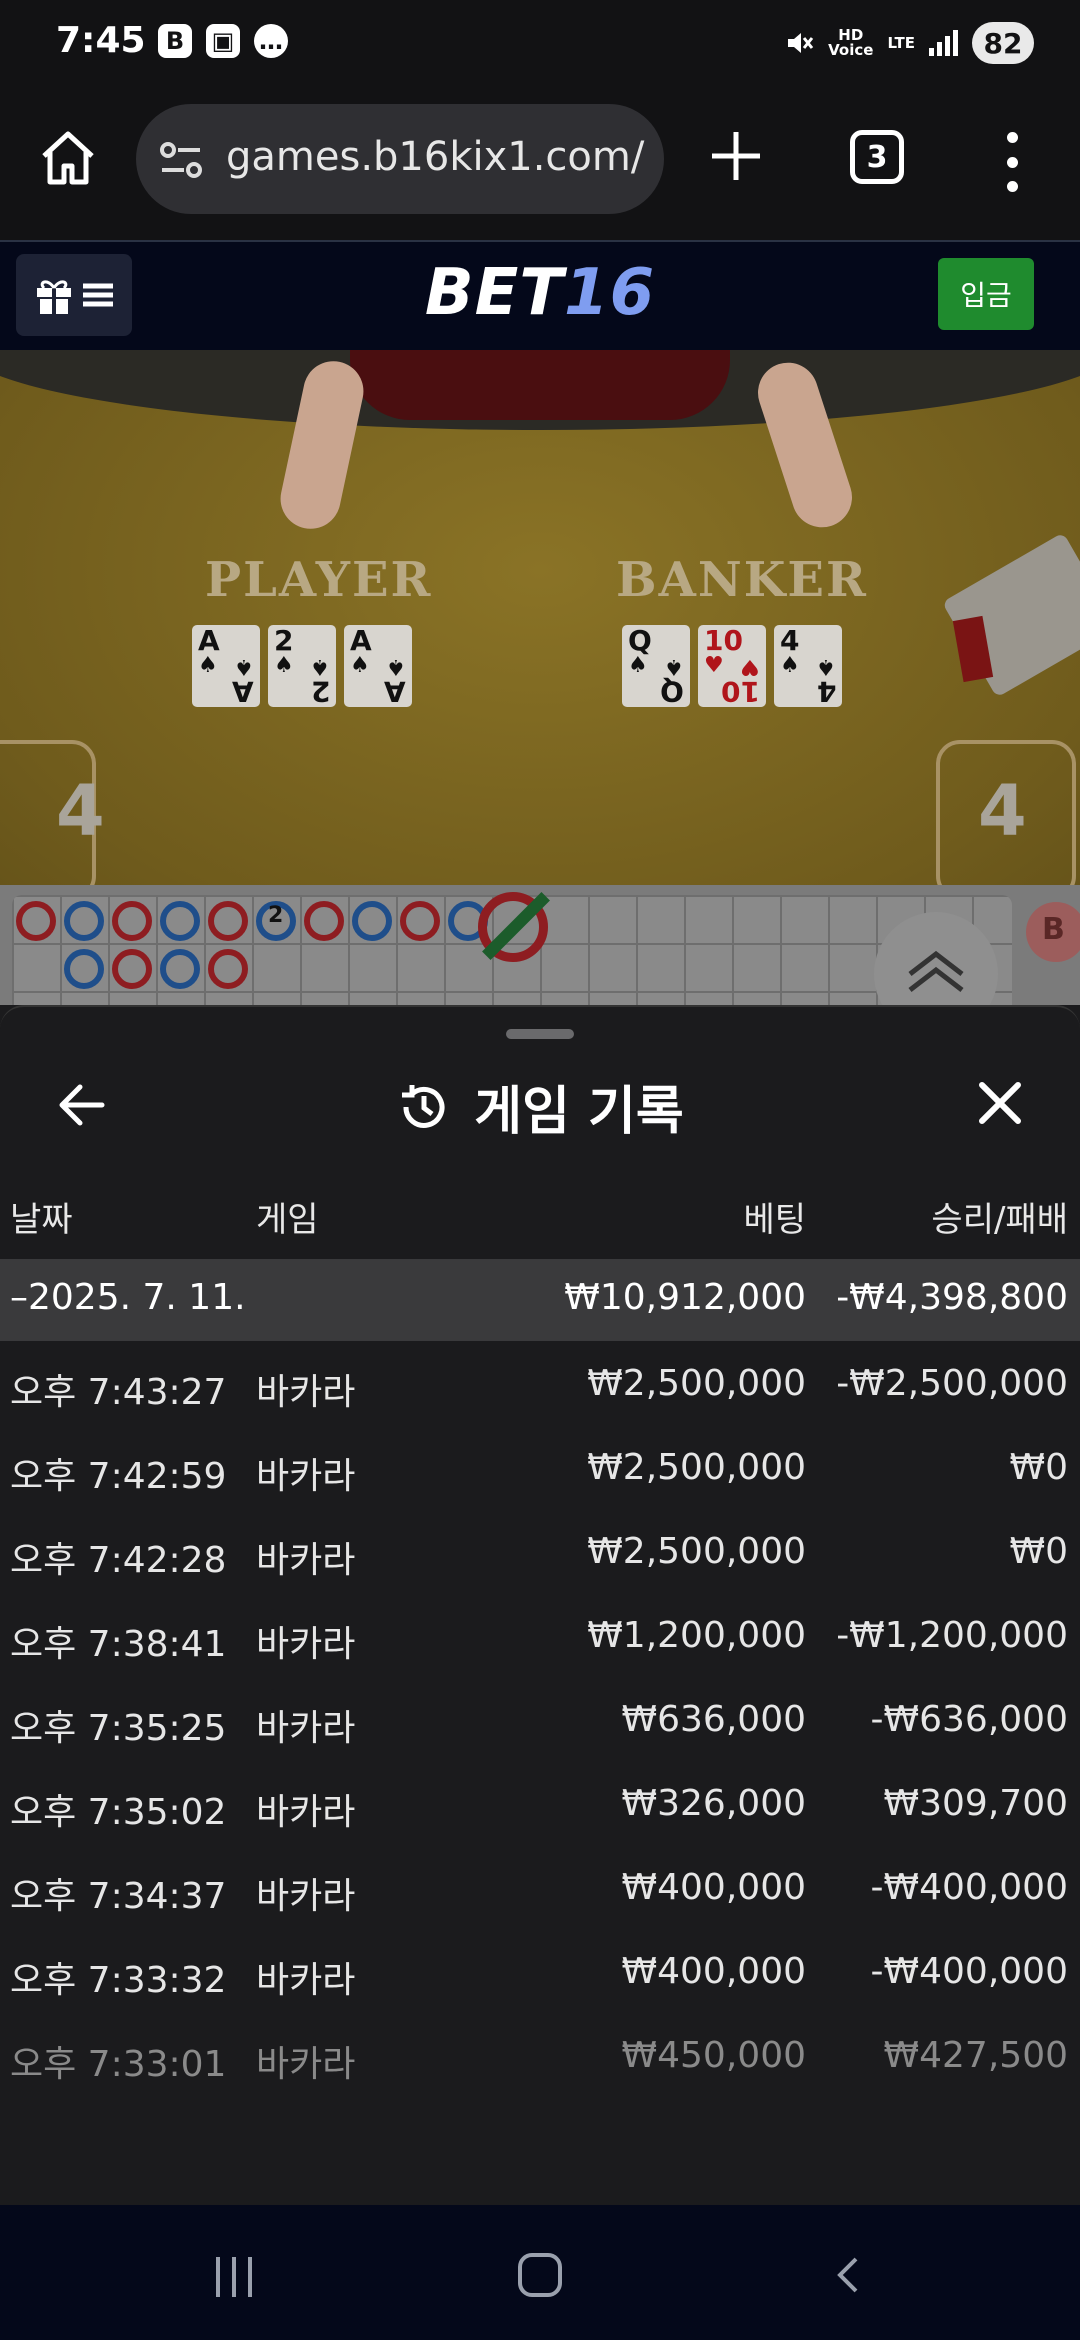 Image resolution: width=1080 pixels, height=2340 pixels. What do you see at coordinates (774, 1216) in the screenshot?
I see `column-header-bet: 베팅` at bounding box center [774, 1216].